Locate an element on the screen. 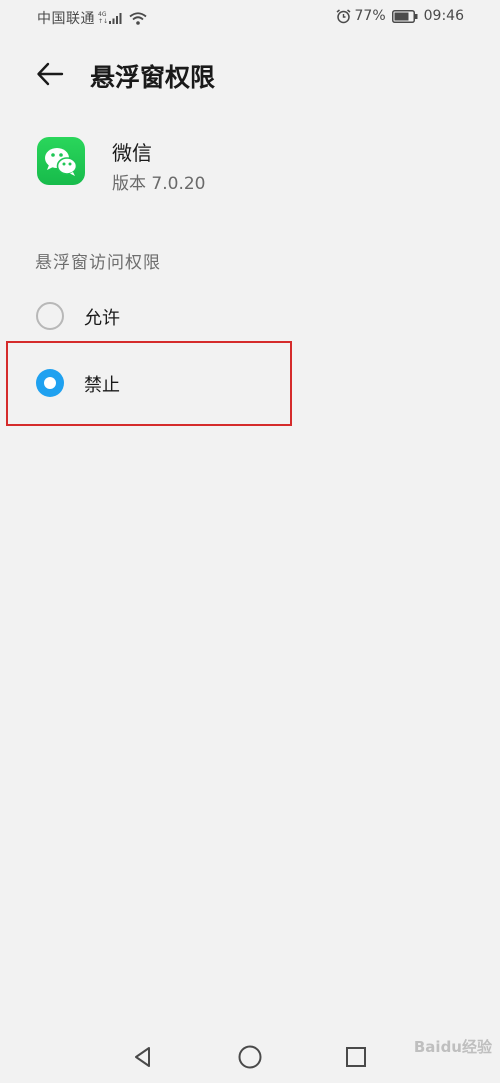  network-type: 4G ↑↓ is located at coordinates (103, 18).